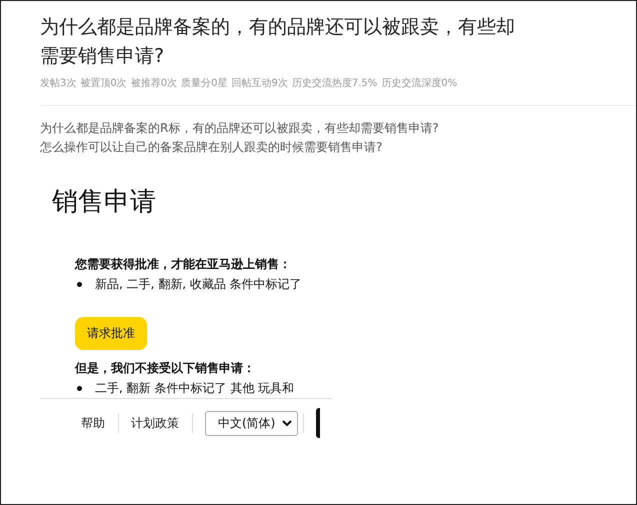  I want to click on post-stat: 历史交流热度7.5%, so click(335, 83).